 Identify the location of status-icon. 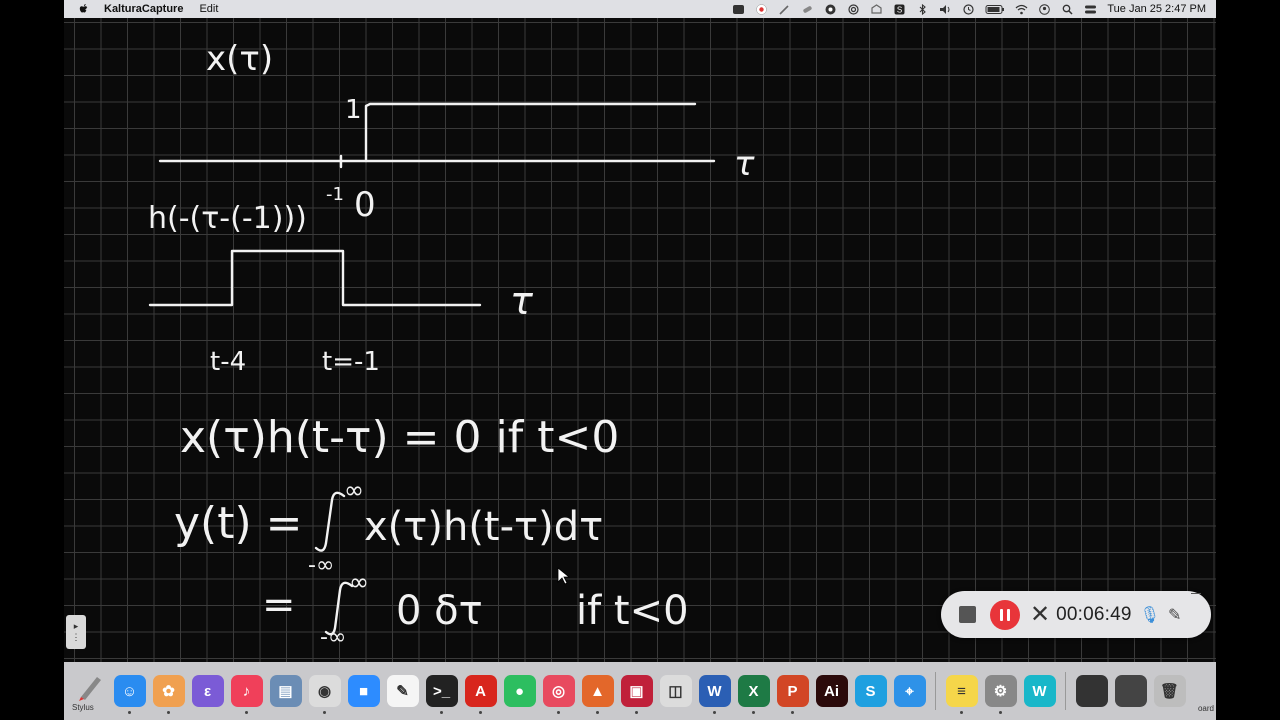
(738, 9).